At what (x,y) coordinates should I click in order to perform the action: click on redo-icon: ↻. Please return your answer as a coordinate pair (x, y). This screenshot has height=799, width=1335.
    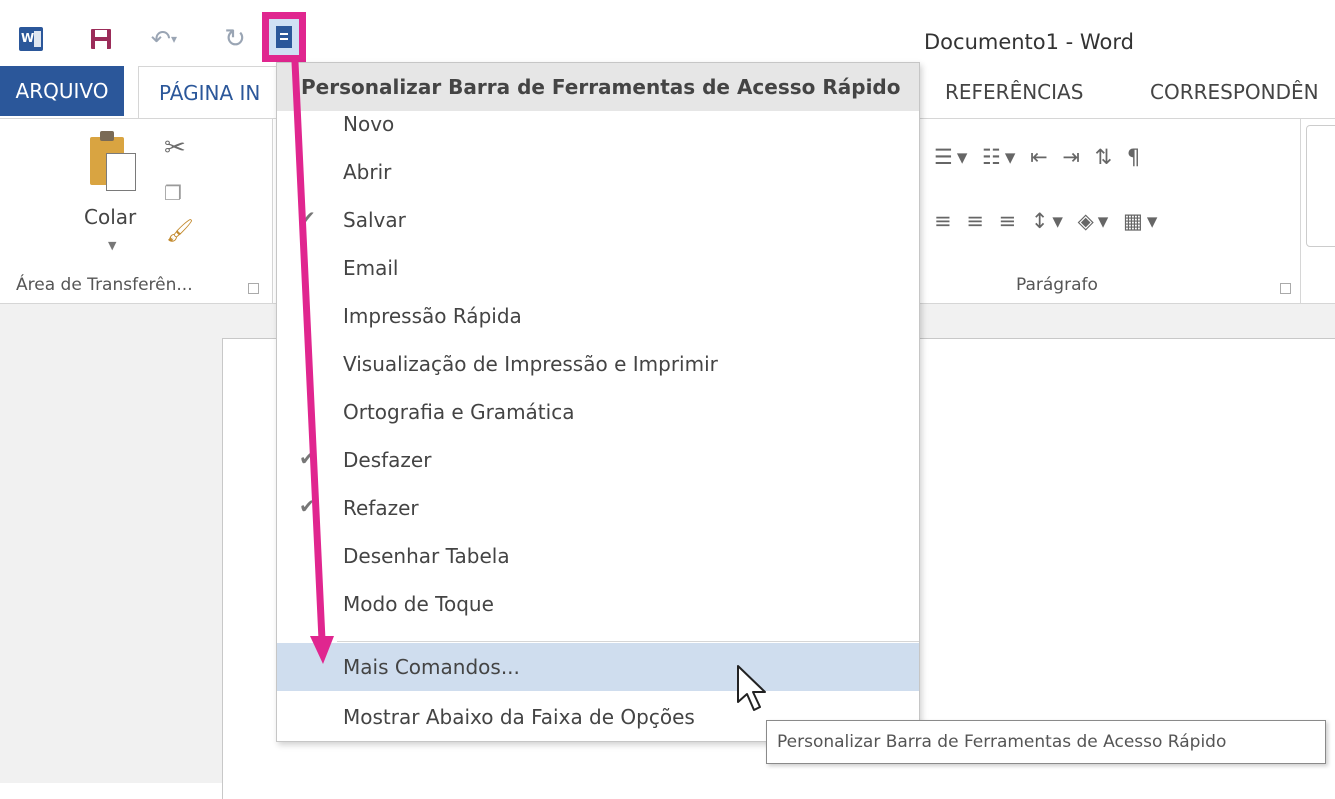
    Looking at the image, I should click on (235, 39).